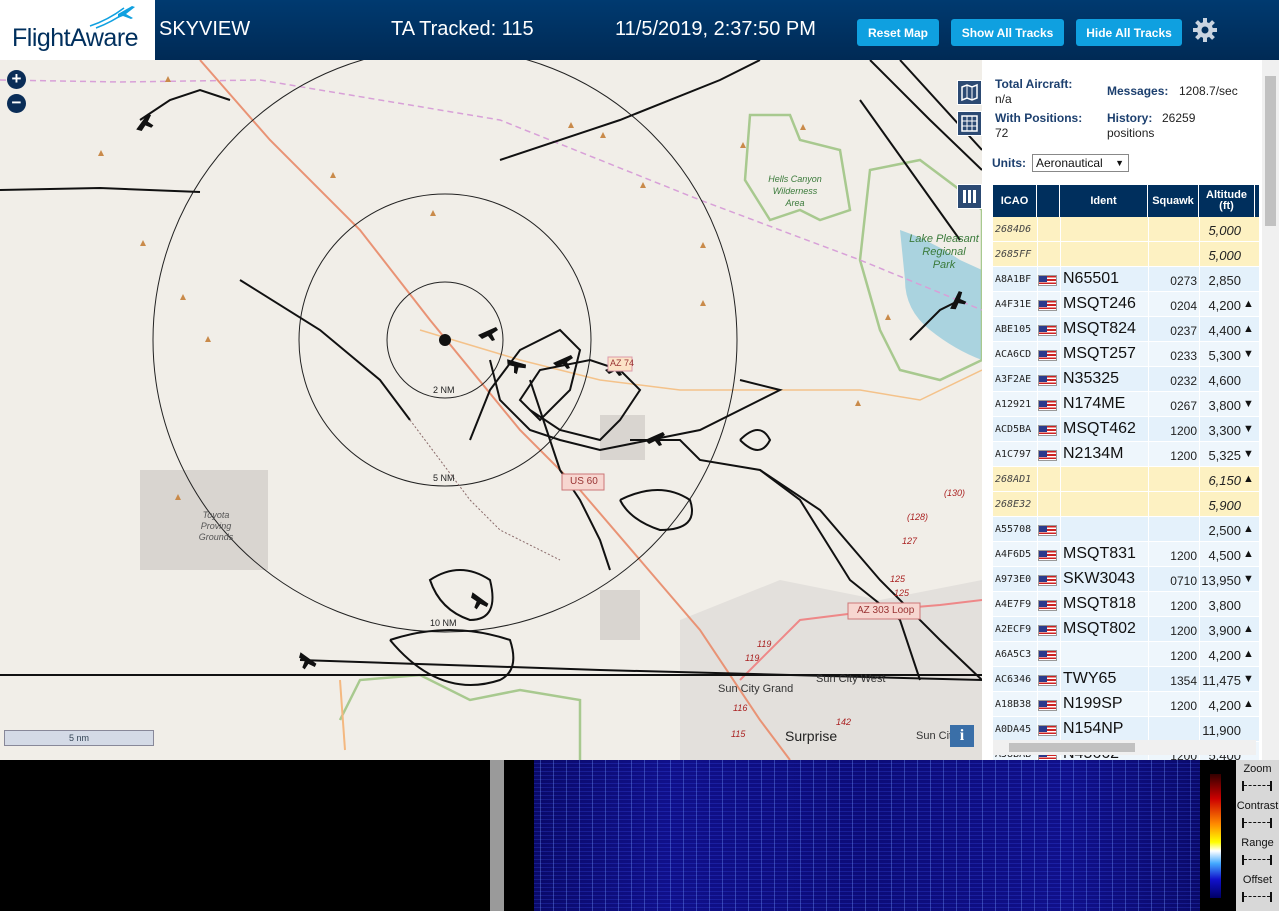 This screenshot has height=911, width=1279. What do you see at coordinates (1257, 860) in the screenshot?
I see `range-slider` at bounding box center [1257, 860].